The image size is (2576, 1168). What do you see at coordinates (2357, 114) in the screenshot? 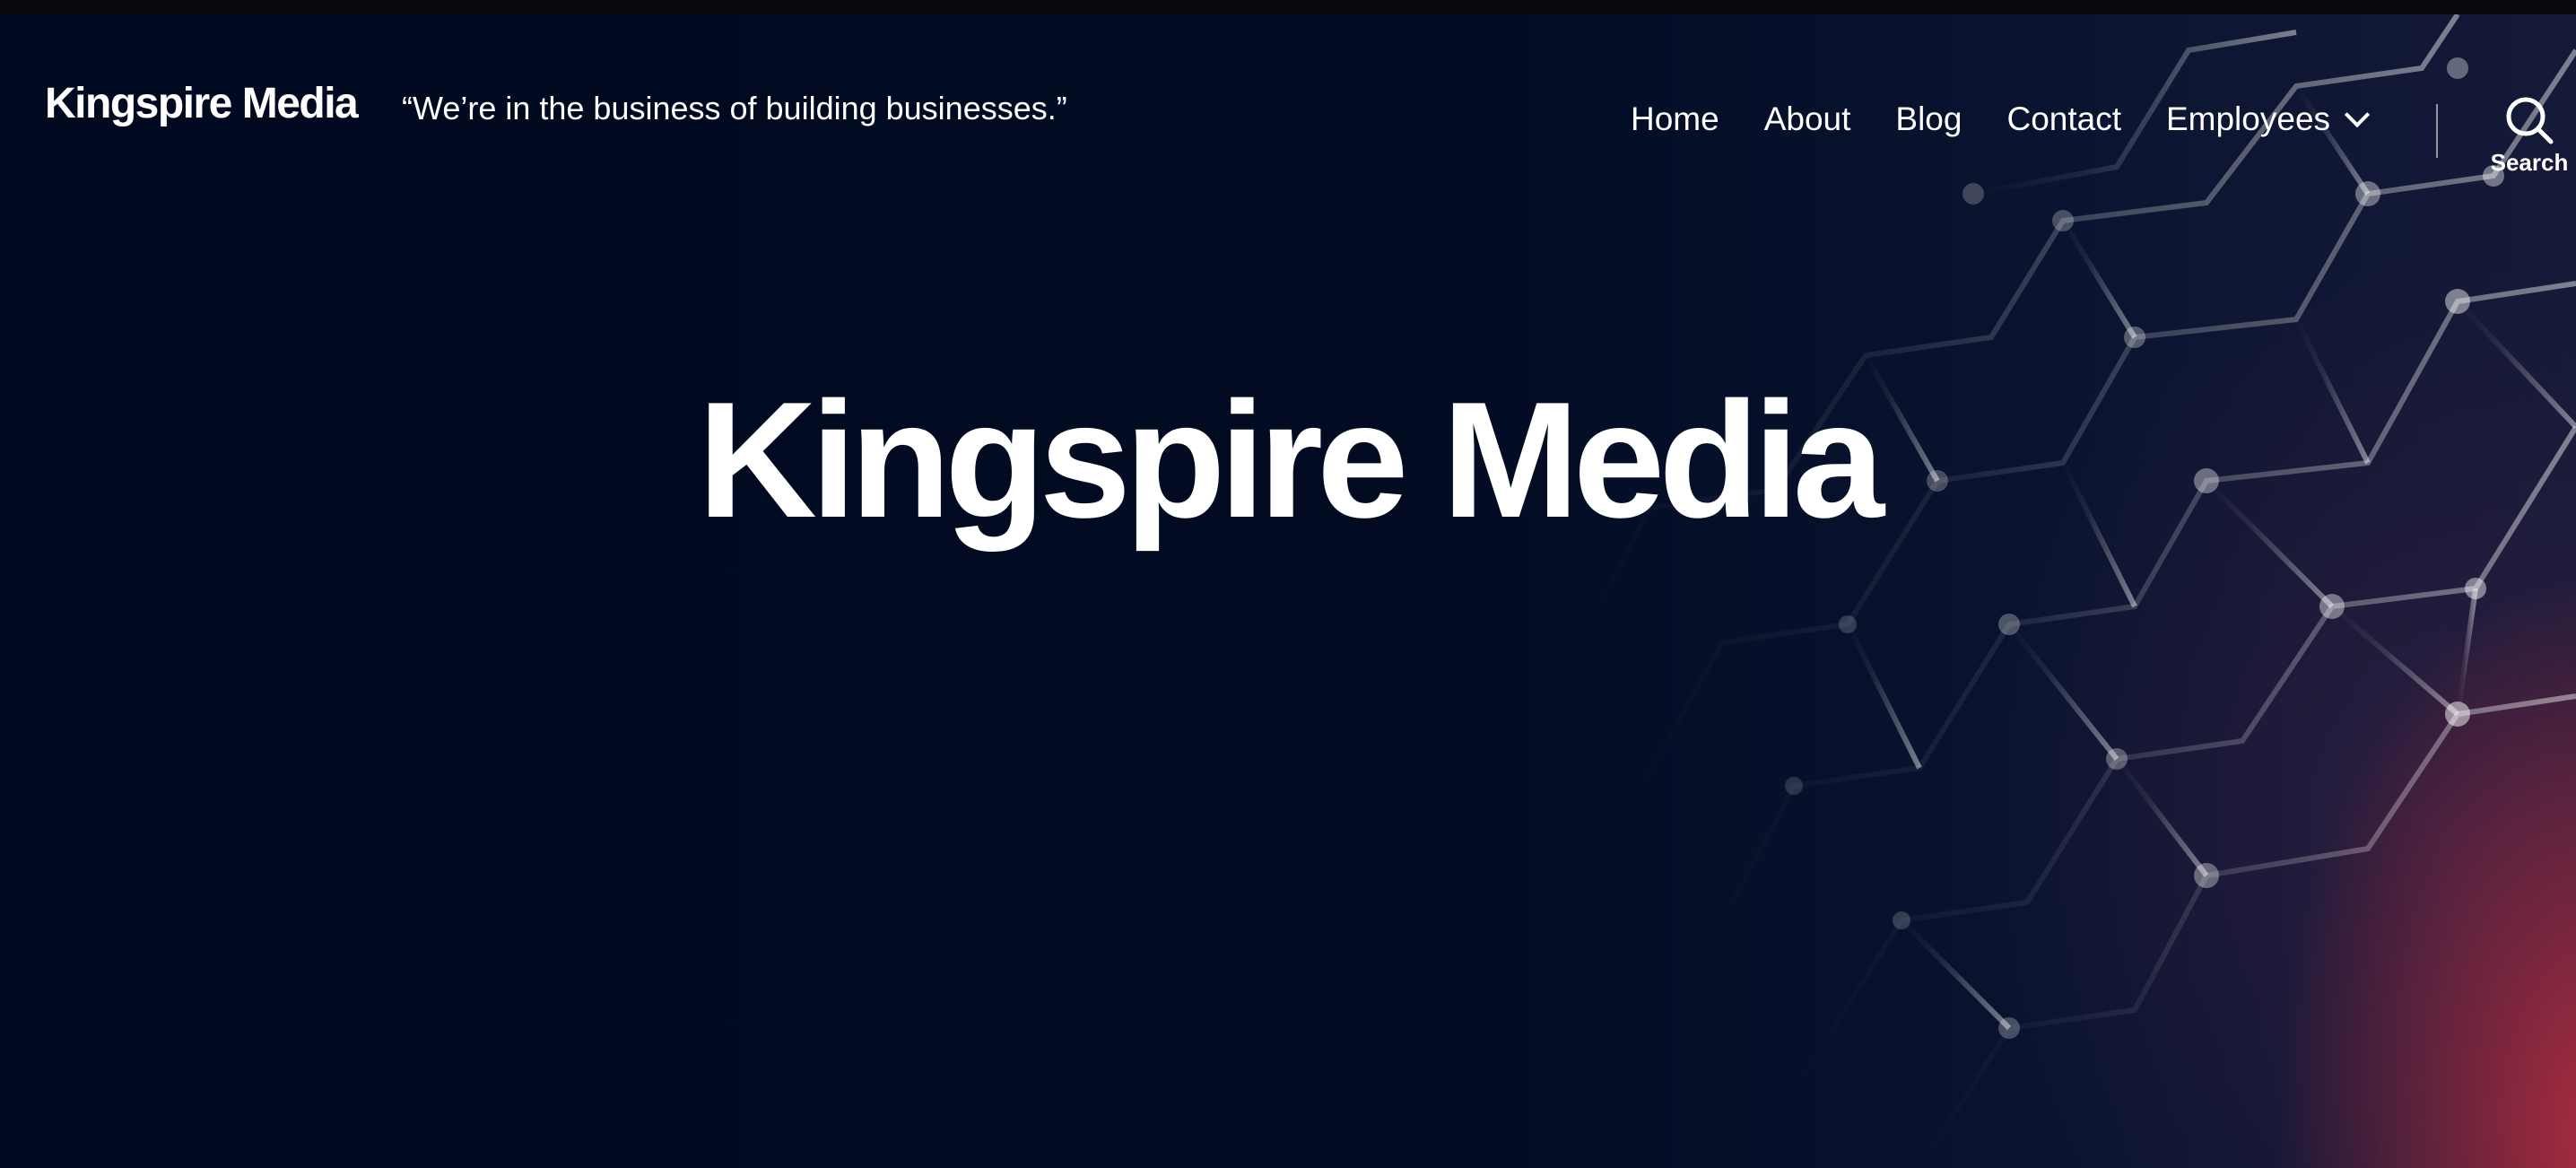
I see `chevron-down-icon` at bounding box center [2357, 114].